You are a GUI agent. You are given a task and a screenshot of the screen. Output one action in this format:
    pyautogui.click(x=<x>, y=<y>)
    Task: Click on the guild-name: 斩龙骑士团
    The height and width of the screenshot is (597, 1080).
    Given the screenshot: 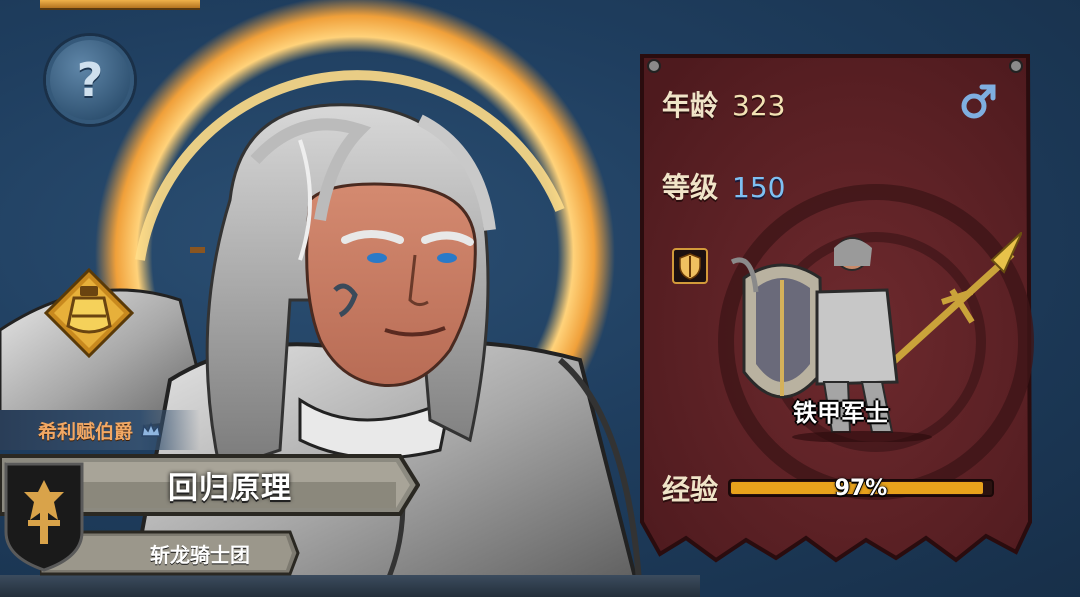 What is the action you would take?
    pyautogui.click(x=200, y=554)
    